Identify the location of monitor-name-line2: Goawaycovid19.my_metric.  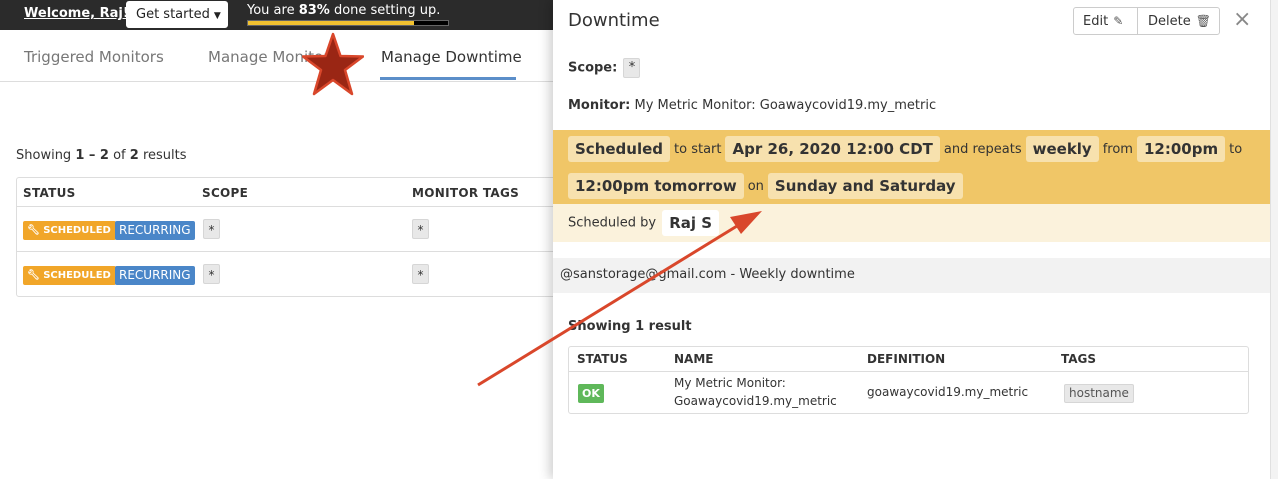
(755, 401).